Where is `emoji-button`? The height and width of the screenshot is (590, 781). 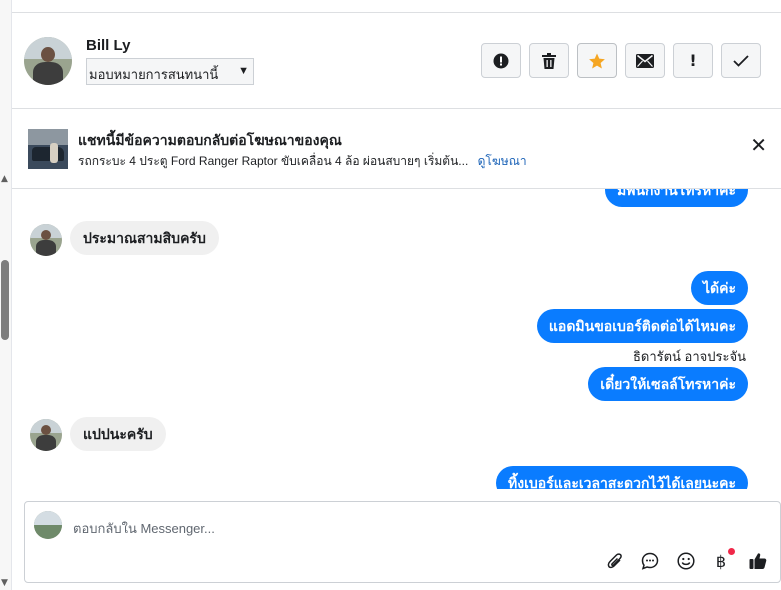 emoji-button is located at coordinates (686, 561).